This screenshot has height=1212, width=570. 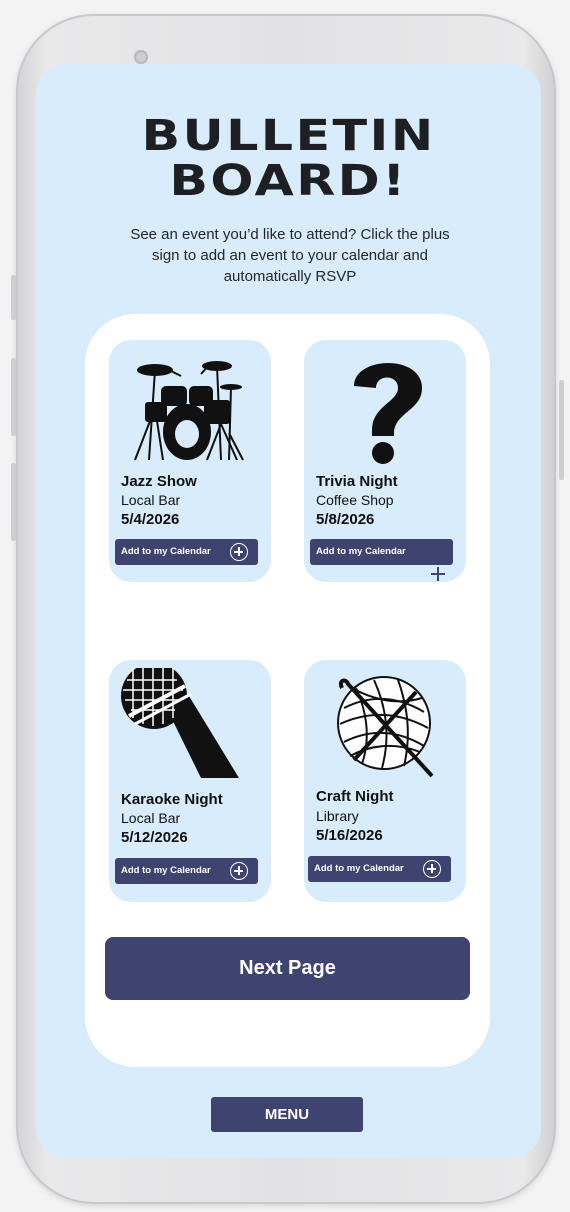 What do you see at coordinates (154, 837) in the screenshot?
I see `event-date: 5/12/2026` at bounding box center [154, 837].